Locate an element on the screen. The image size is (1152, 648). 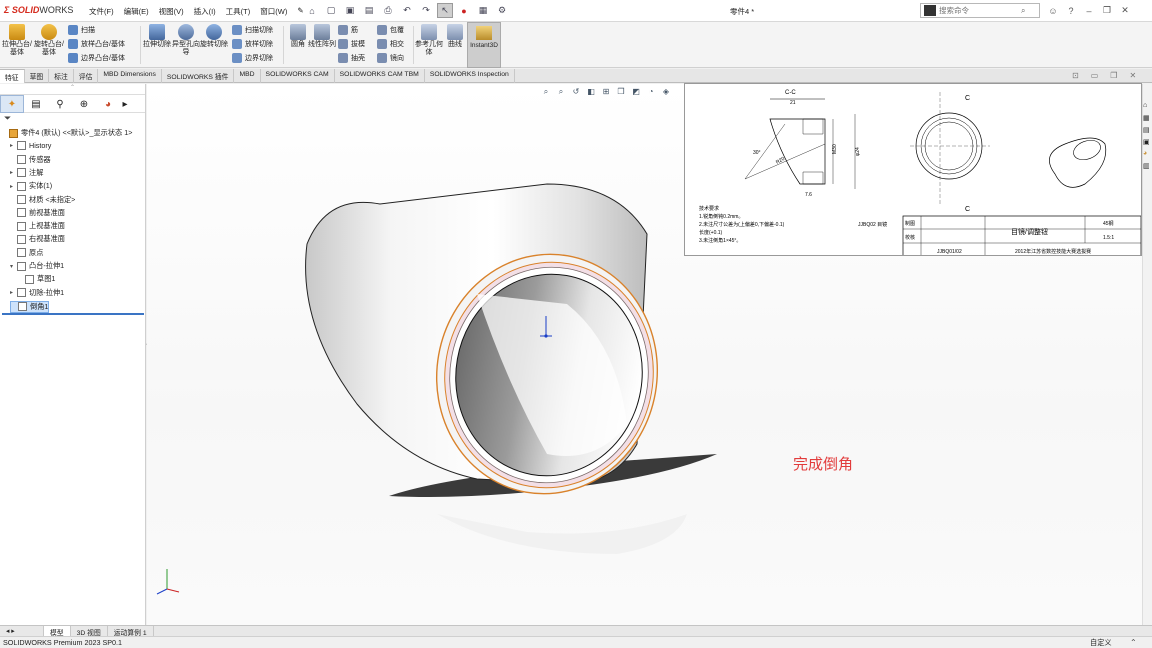
tree-item: 原点 is located at coordinates (26, 253).